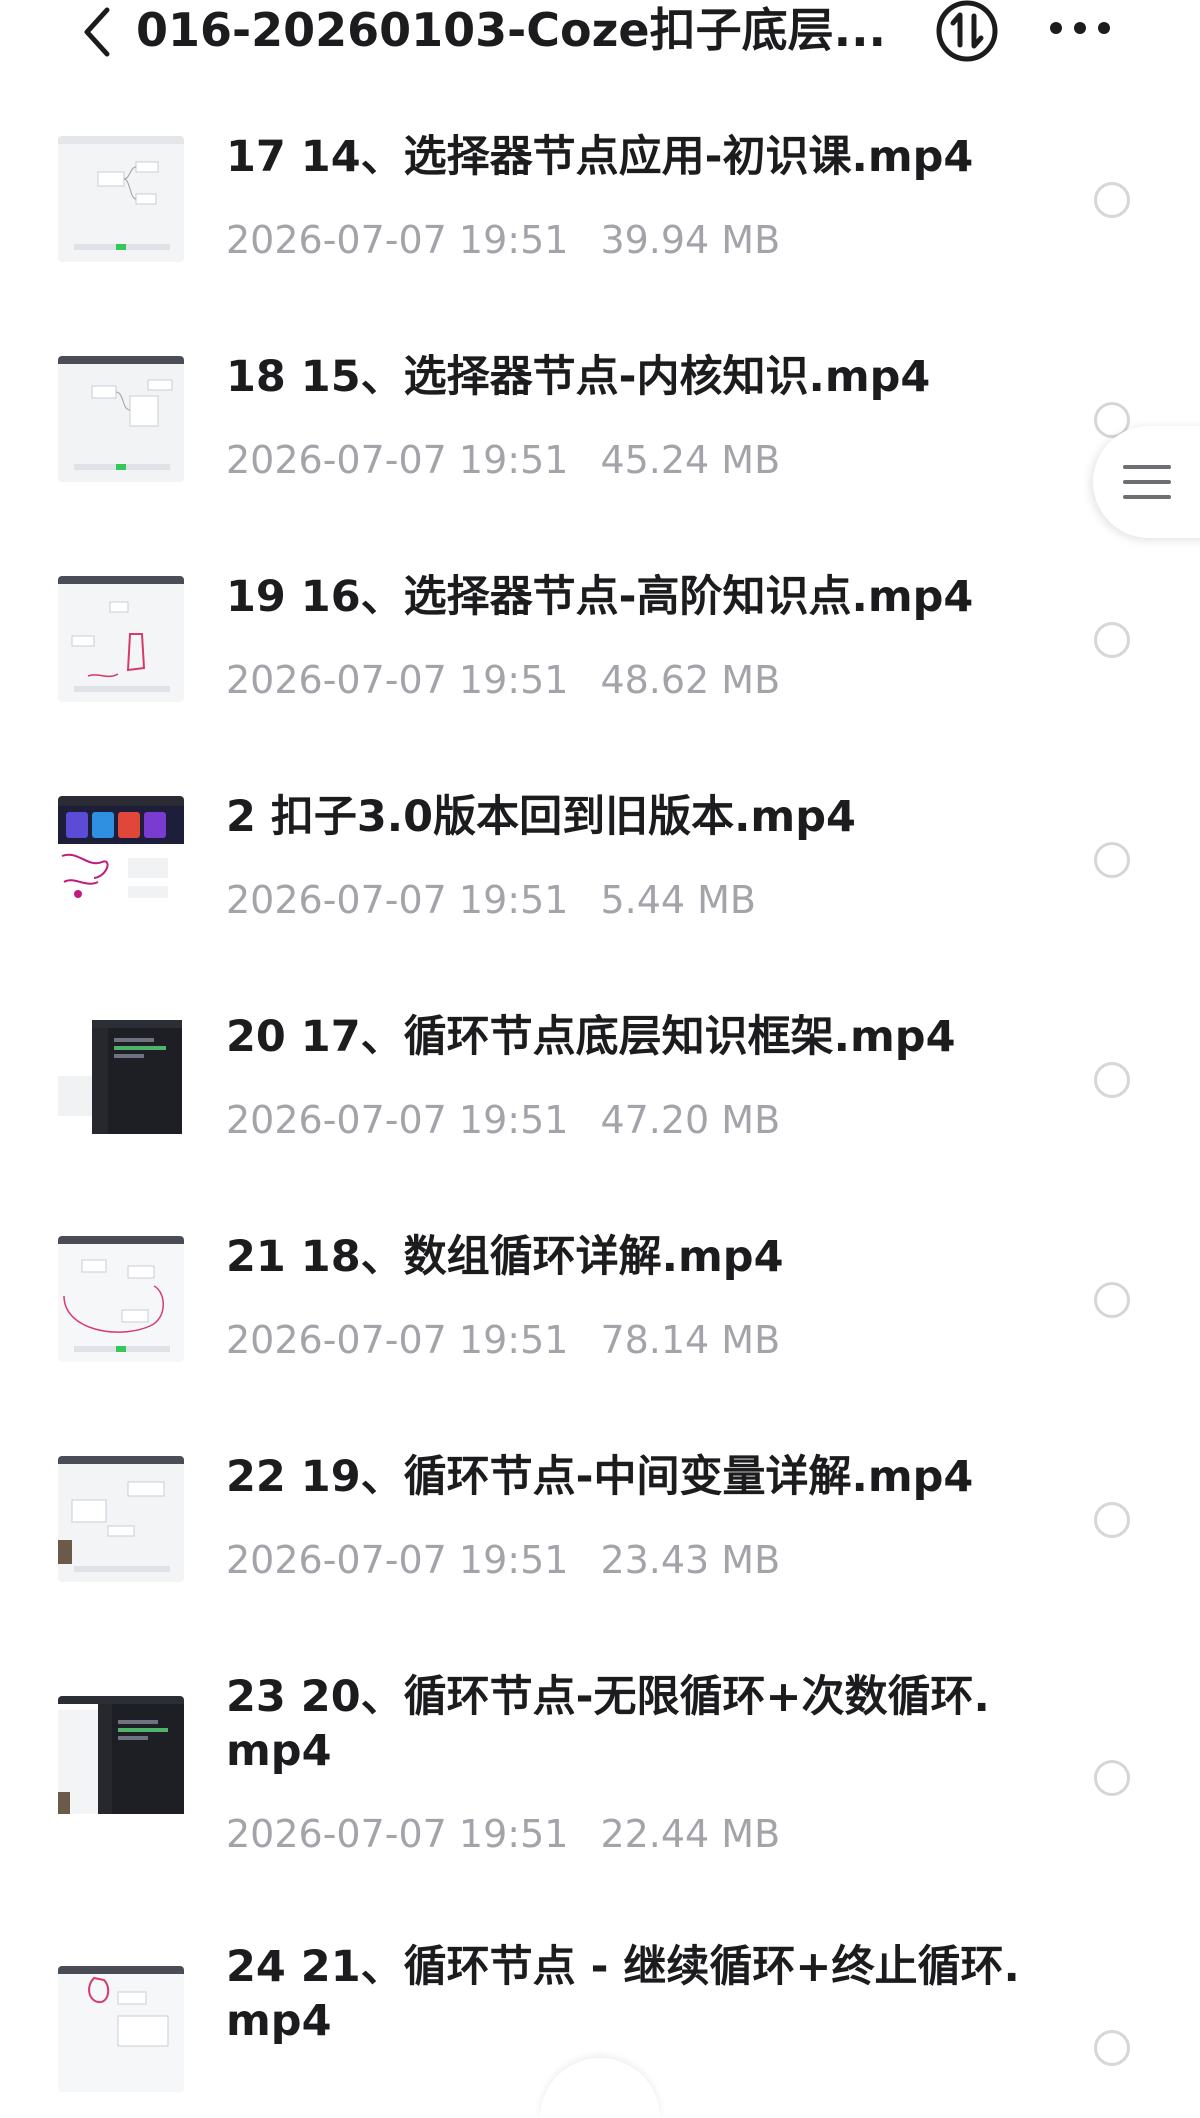 This screenshot has width=1200, height=2118. I want to click on file-meta: 2026-07-07 19:51 47.20 MB, so click(503, 1120).